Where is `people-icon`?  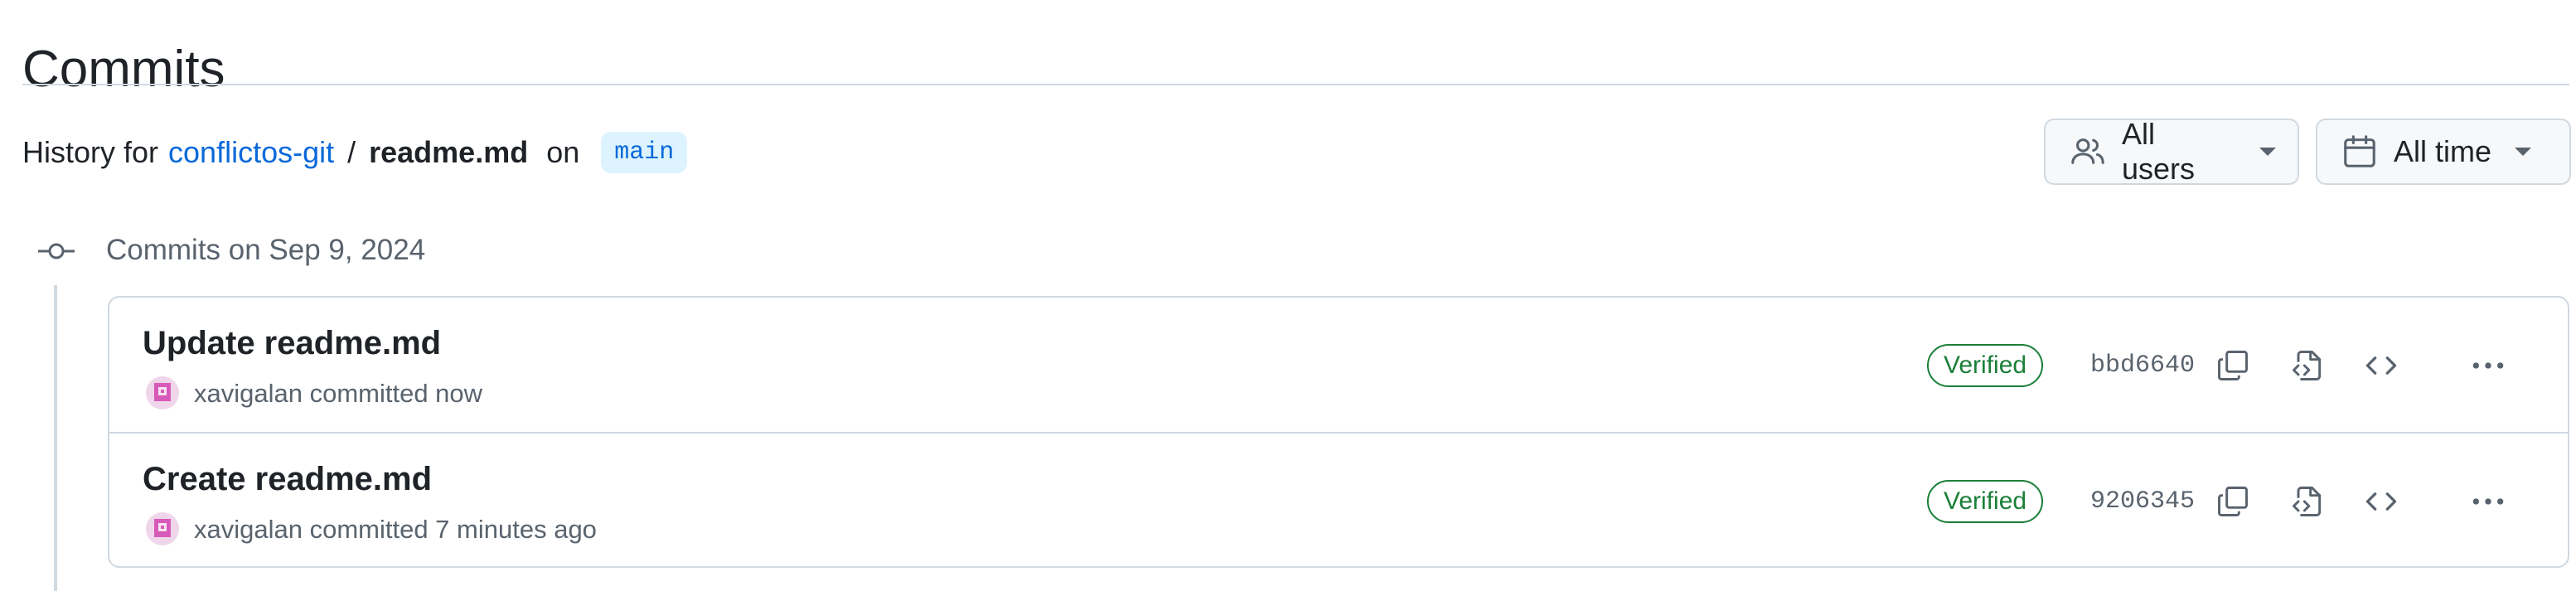
people-icon is located at coordinates (2087, 151).